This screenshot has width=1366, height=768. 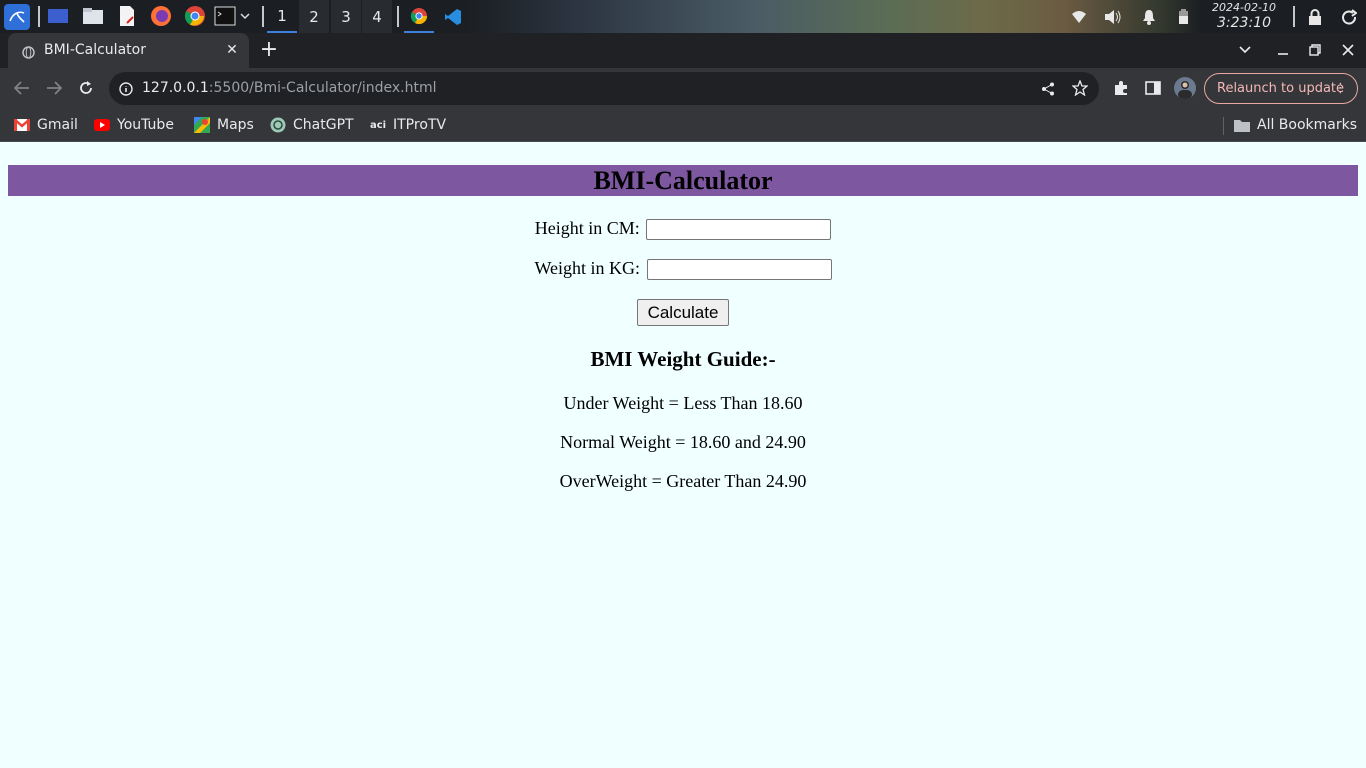 What do you see at coordinates (93, 16) in the screenshot?
I see `file-manager-icon` at bounding box center [93, 16].